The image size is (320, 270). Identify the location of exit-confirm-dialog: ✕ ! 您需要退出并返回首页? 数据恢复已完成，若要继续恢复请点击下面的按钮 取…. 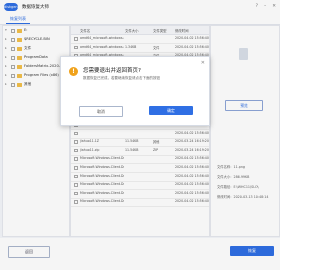
(135, 91).